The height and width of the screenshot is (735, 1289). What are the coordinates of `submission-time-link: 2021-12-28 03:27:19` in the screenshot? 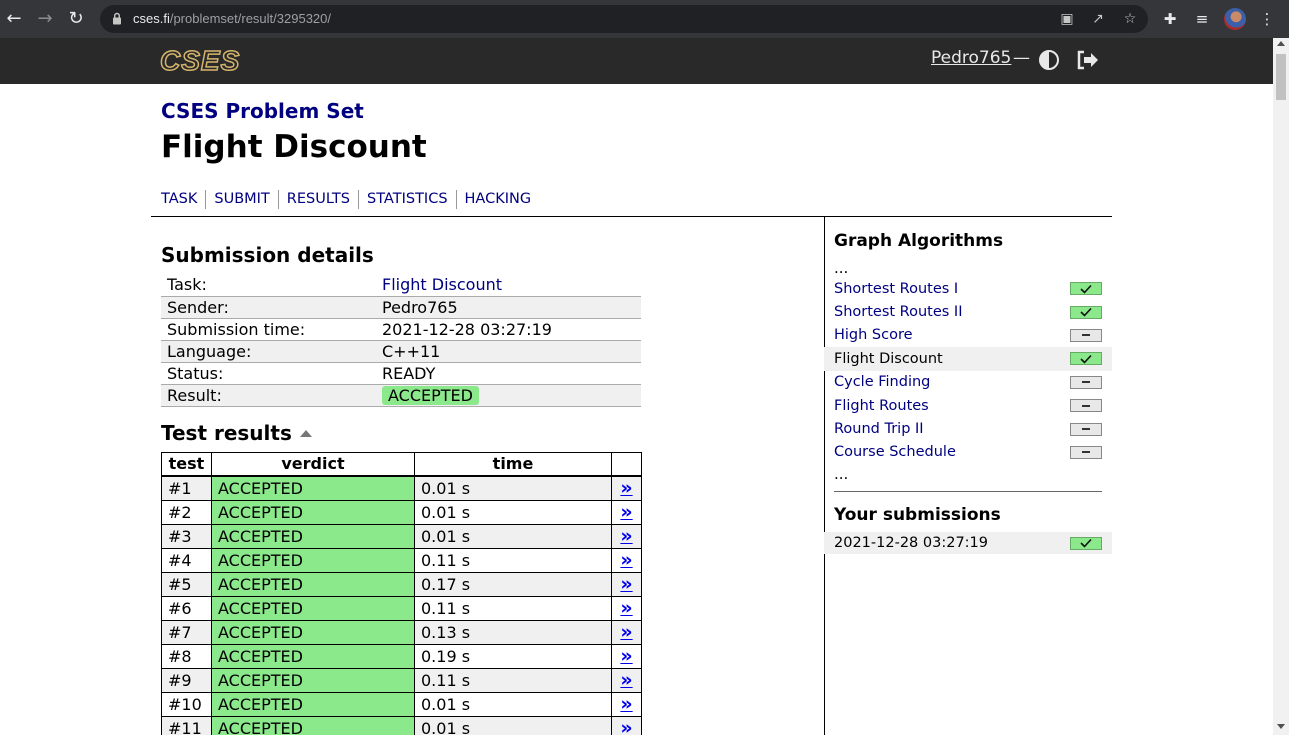 It's located at (911, 543).